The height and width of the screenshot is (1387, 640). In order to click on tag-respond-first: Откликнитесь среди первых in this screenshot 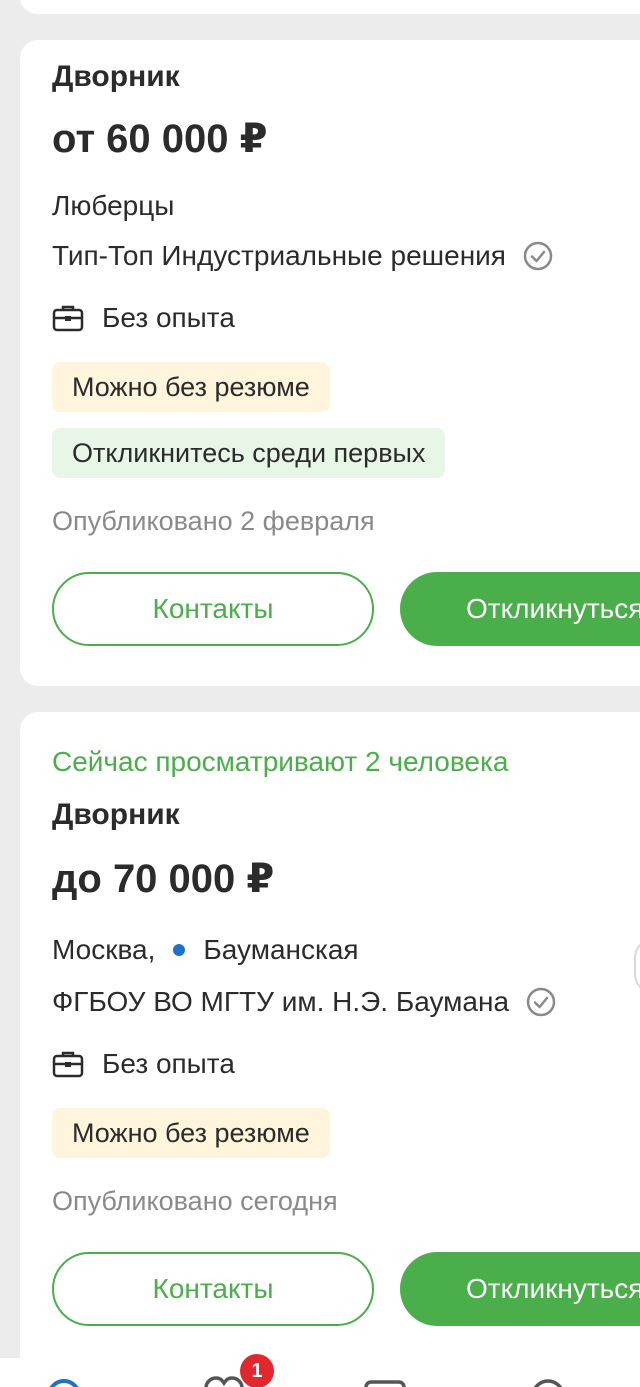, I will do `click(249, 453)`.